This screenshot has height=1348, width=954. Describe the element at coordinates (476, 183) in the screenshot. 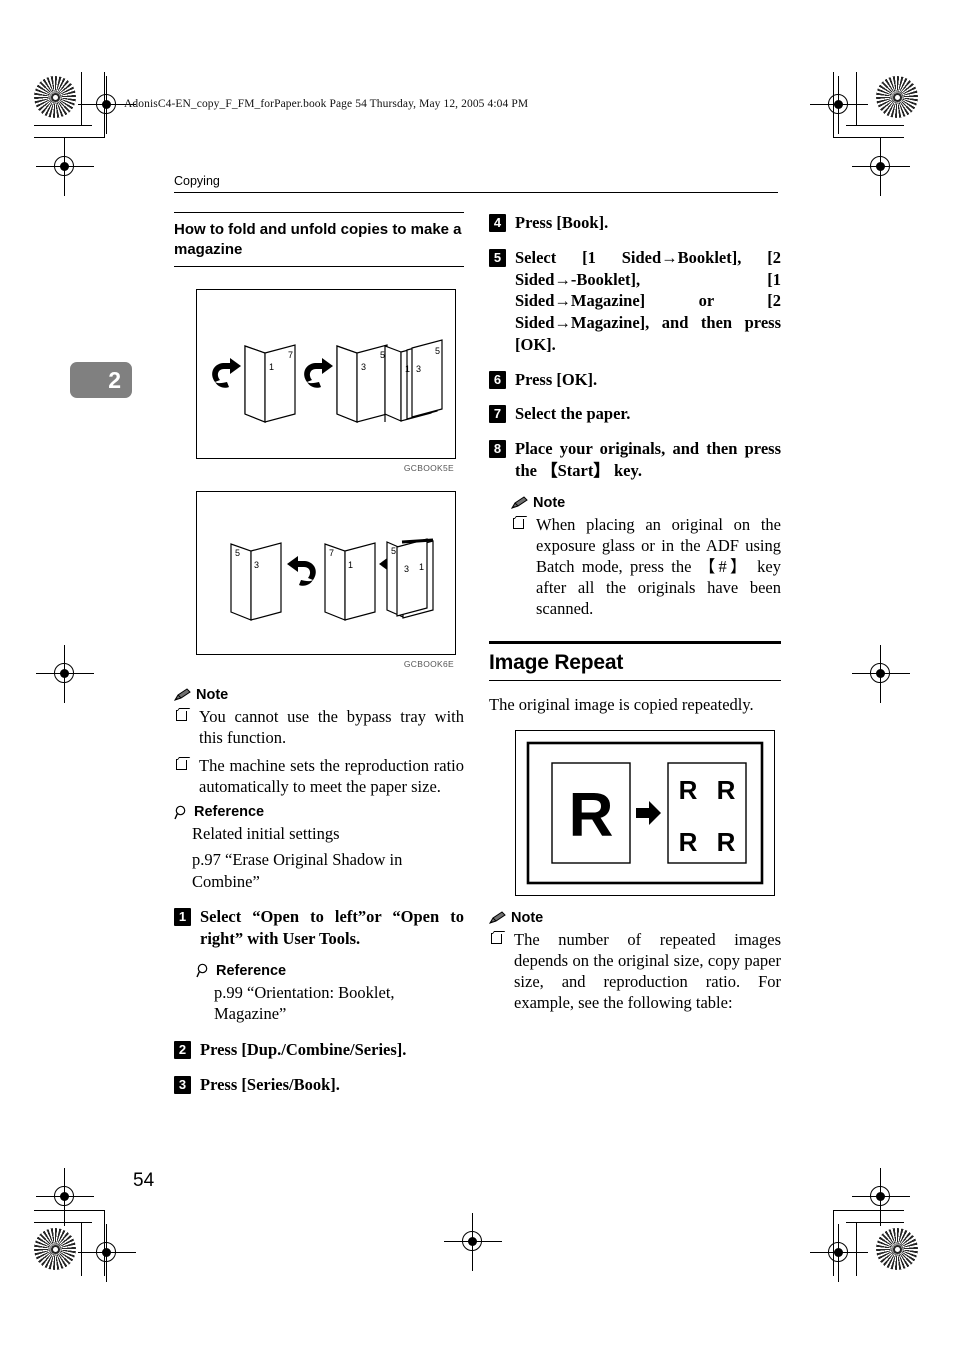

I see `running-head: Copying` at that location.